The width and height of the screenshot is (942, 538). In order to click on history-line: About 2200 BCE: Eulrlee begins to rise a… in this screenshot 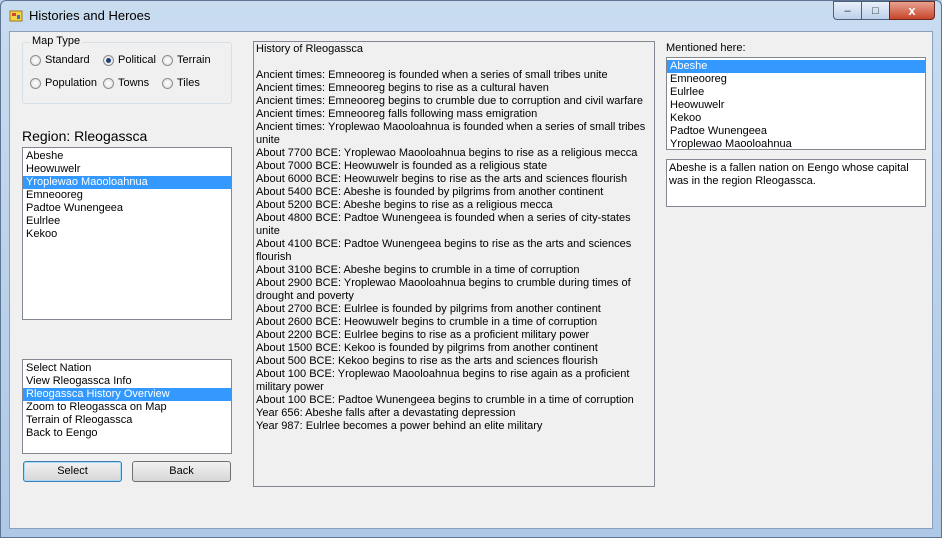, I will do `click(423, 335)`.